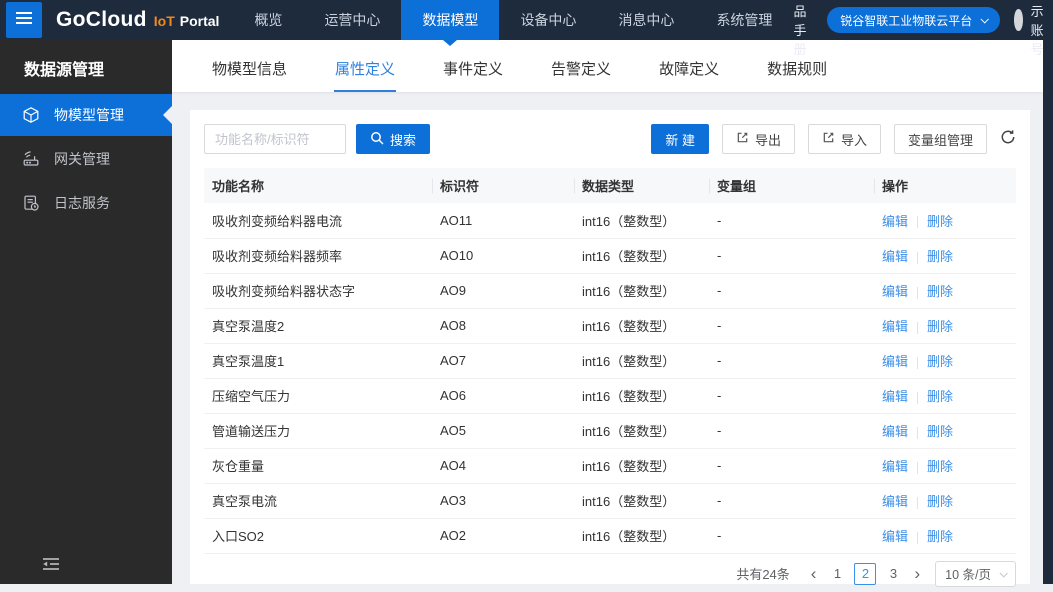 The height and width of the screenshot is (592, 1053). I want to click on table-row: 吸收剂变频给料器状态字AO9int16（整数型）-编辑删除, so click(610, 290).